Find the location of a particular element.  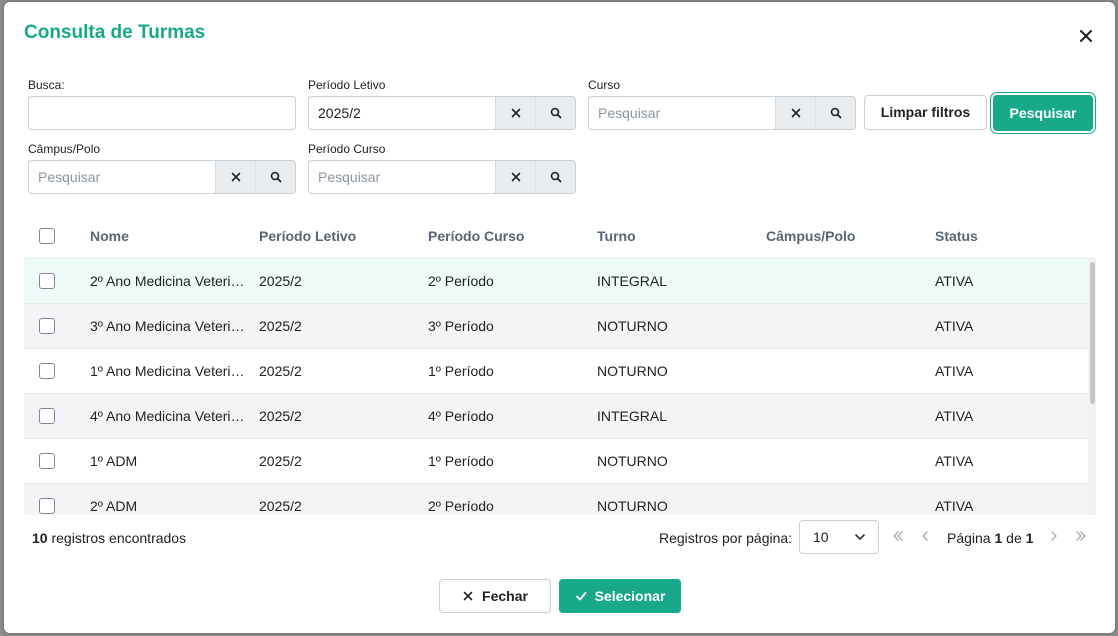

fechar-label: Fechar is located at coordinates (505, 596).